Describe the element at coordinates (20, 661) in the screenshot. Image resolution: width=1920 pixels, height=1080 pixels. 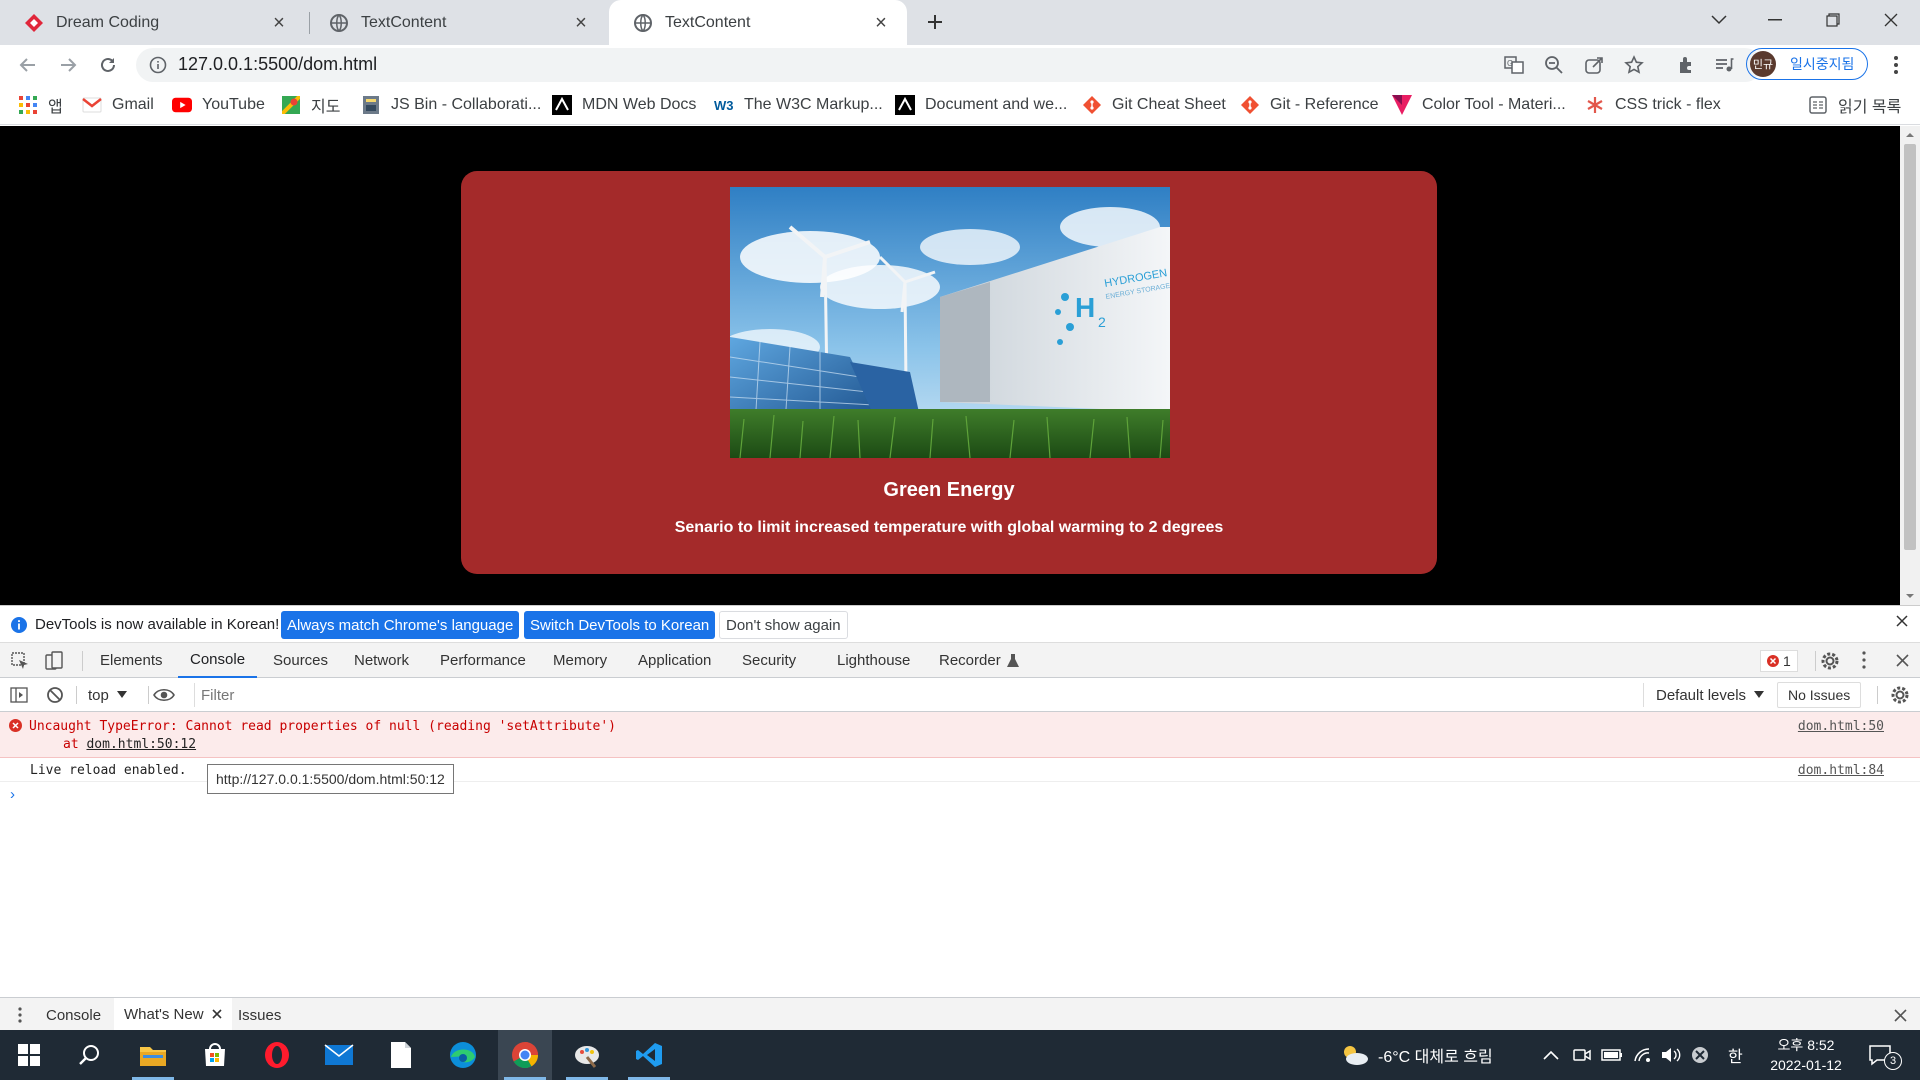
I see `inspect-element-icon` at that location.